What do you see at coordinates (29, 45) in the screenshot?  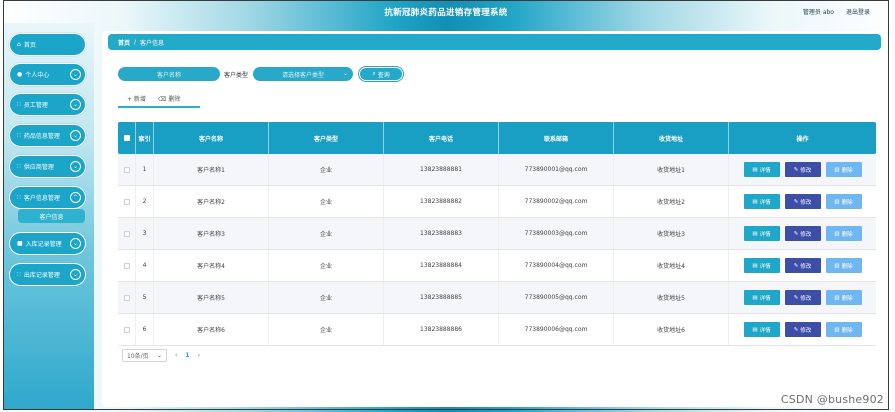 I see `sidebar-item-label: 首页` at bounding box center [29, 45].